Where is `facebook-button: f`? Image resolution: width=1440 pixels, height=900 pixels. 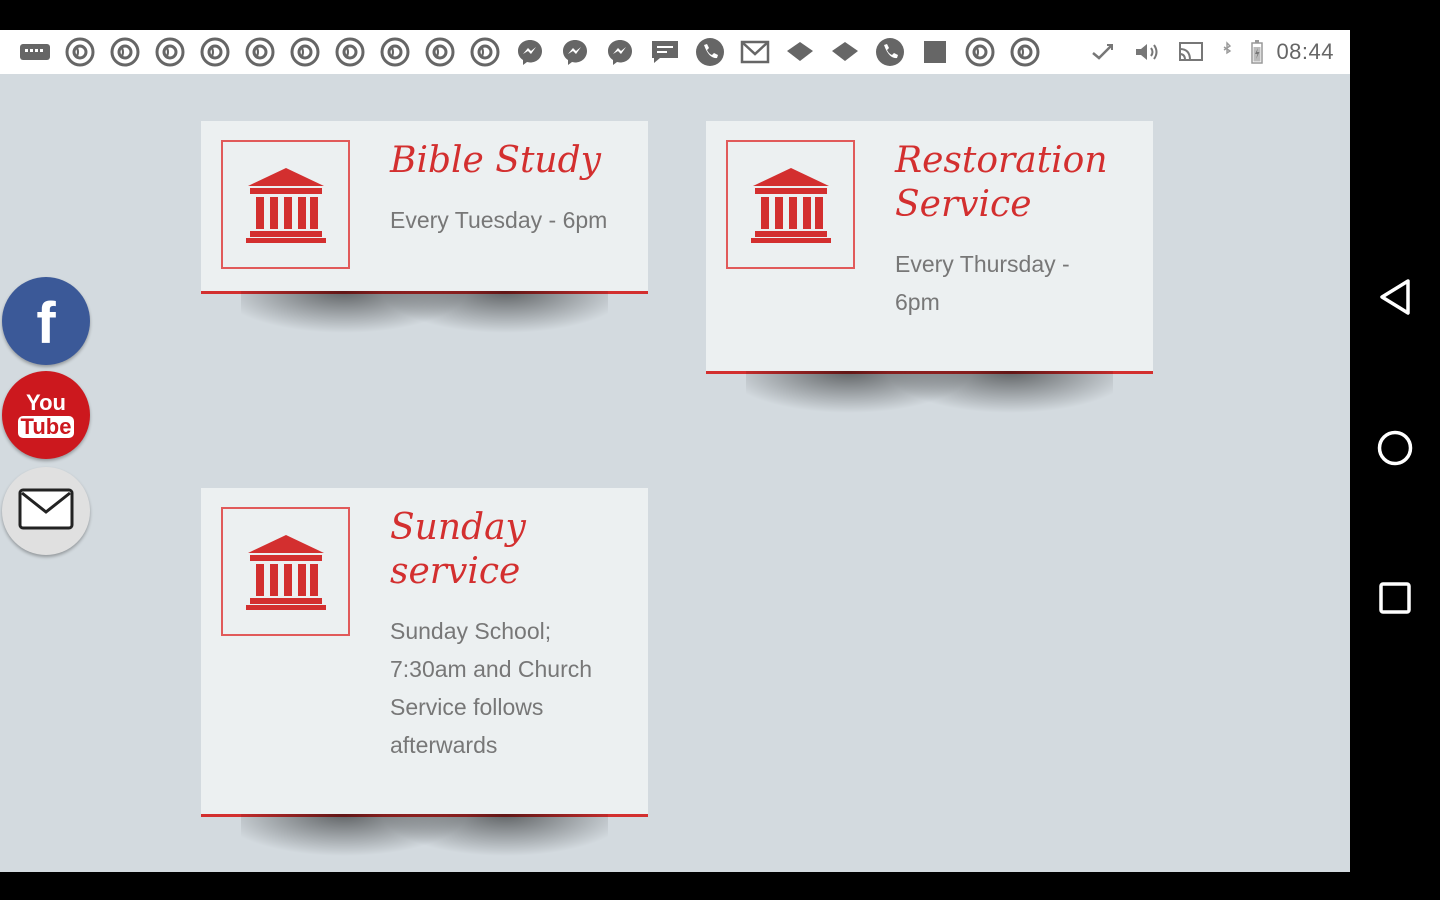 facebook-button: f is located at coordinates (46, 321).